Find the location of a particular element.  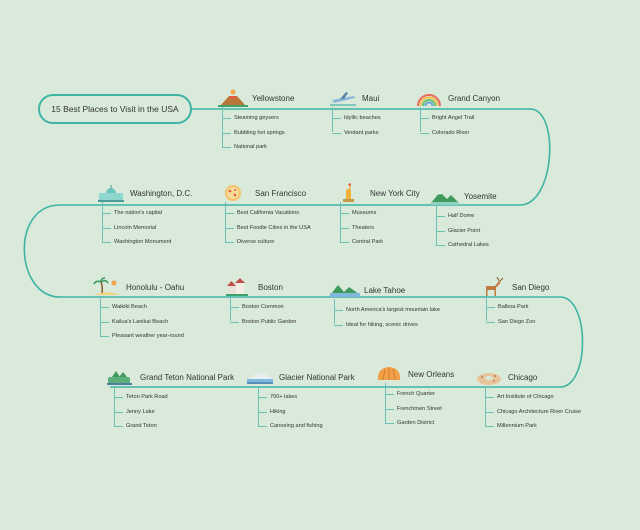

place-item: Frenchmen Street is located at coordinates (419, 409).